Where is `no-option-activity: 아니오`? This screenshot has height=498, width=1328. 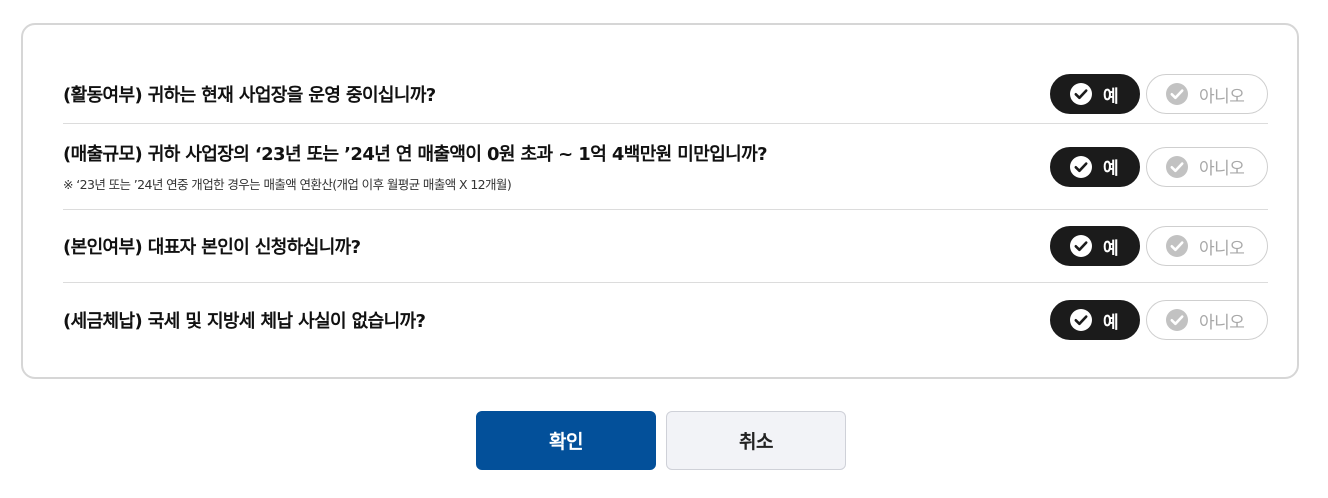
no-option-activity: 아니오 is located at coordinates (1207, 94).